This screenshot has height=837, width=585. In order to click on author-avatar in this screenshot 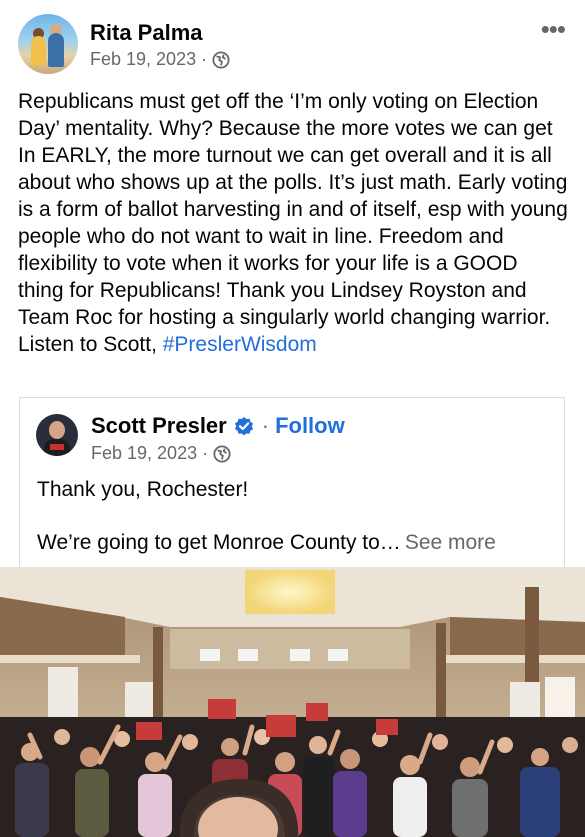, I will do `click(48, 44)`.